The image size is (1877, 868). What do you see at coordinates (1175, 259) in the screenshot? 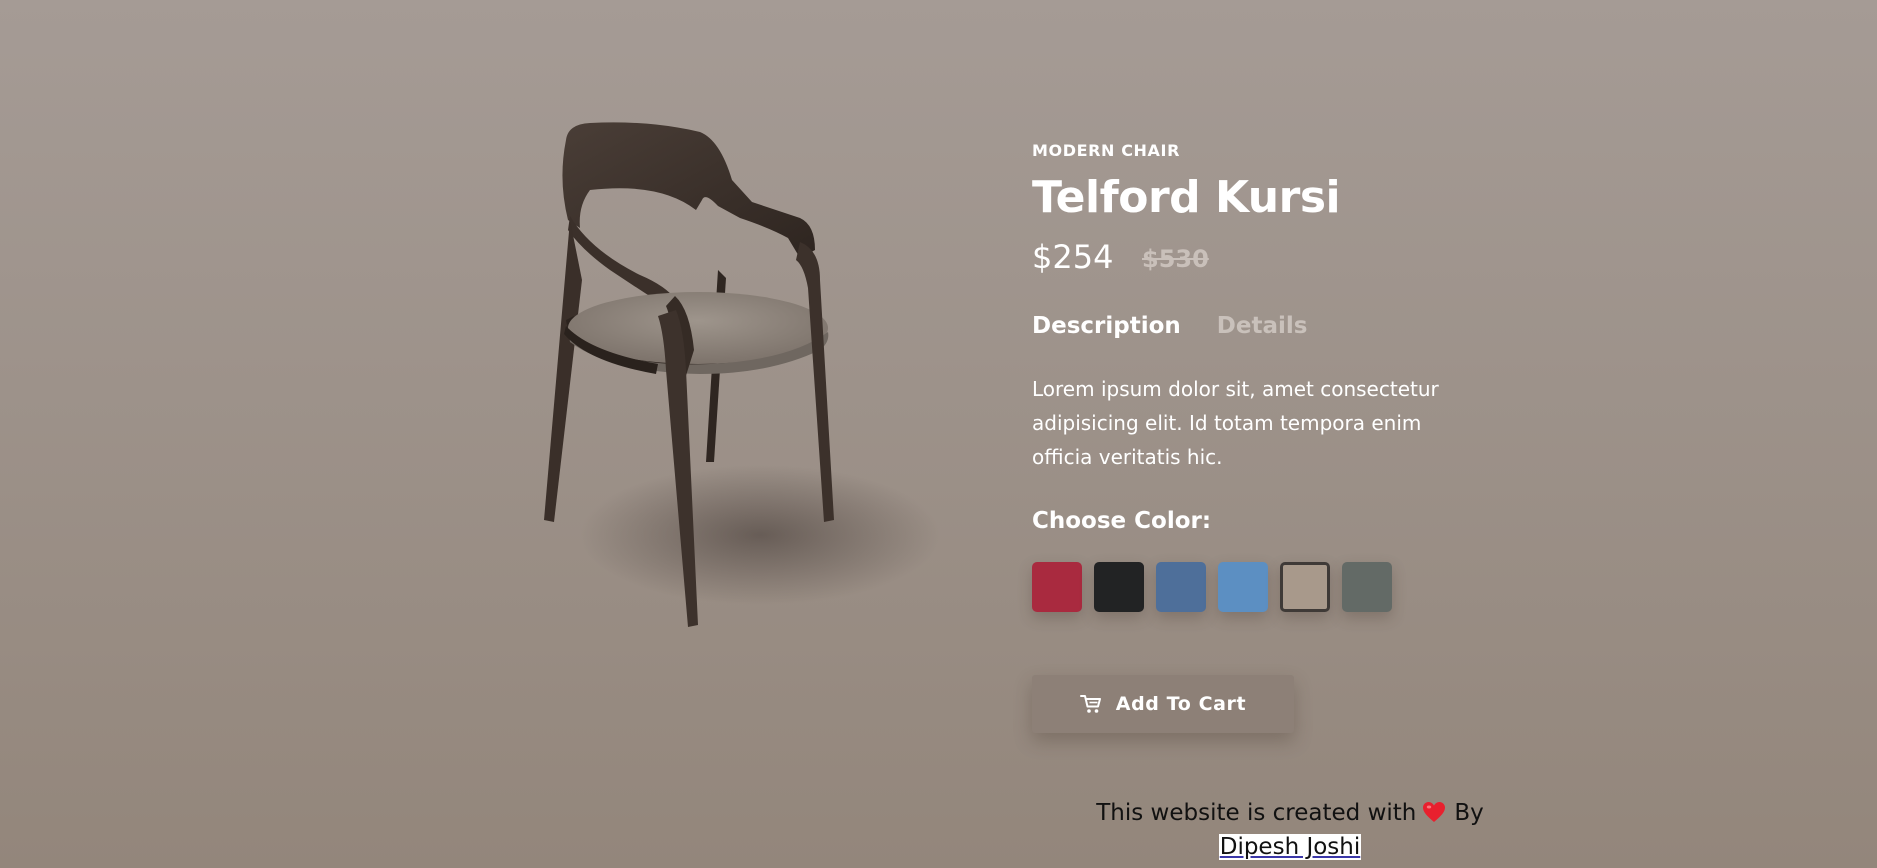
I see `original-price: $530` at bounding box center [1175, 259].